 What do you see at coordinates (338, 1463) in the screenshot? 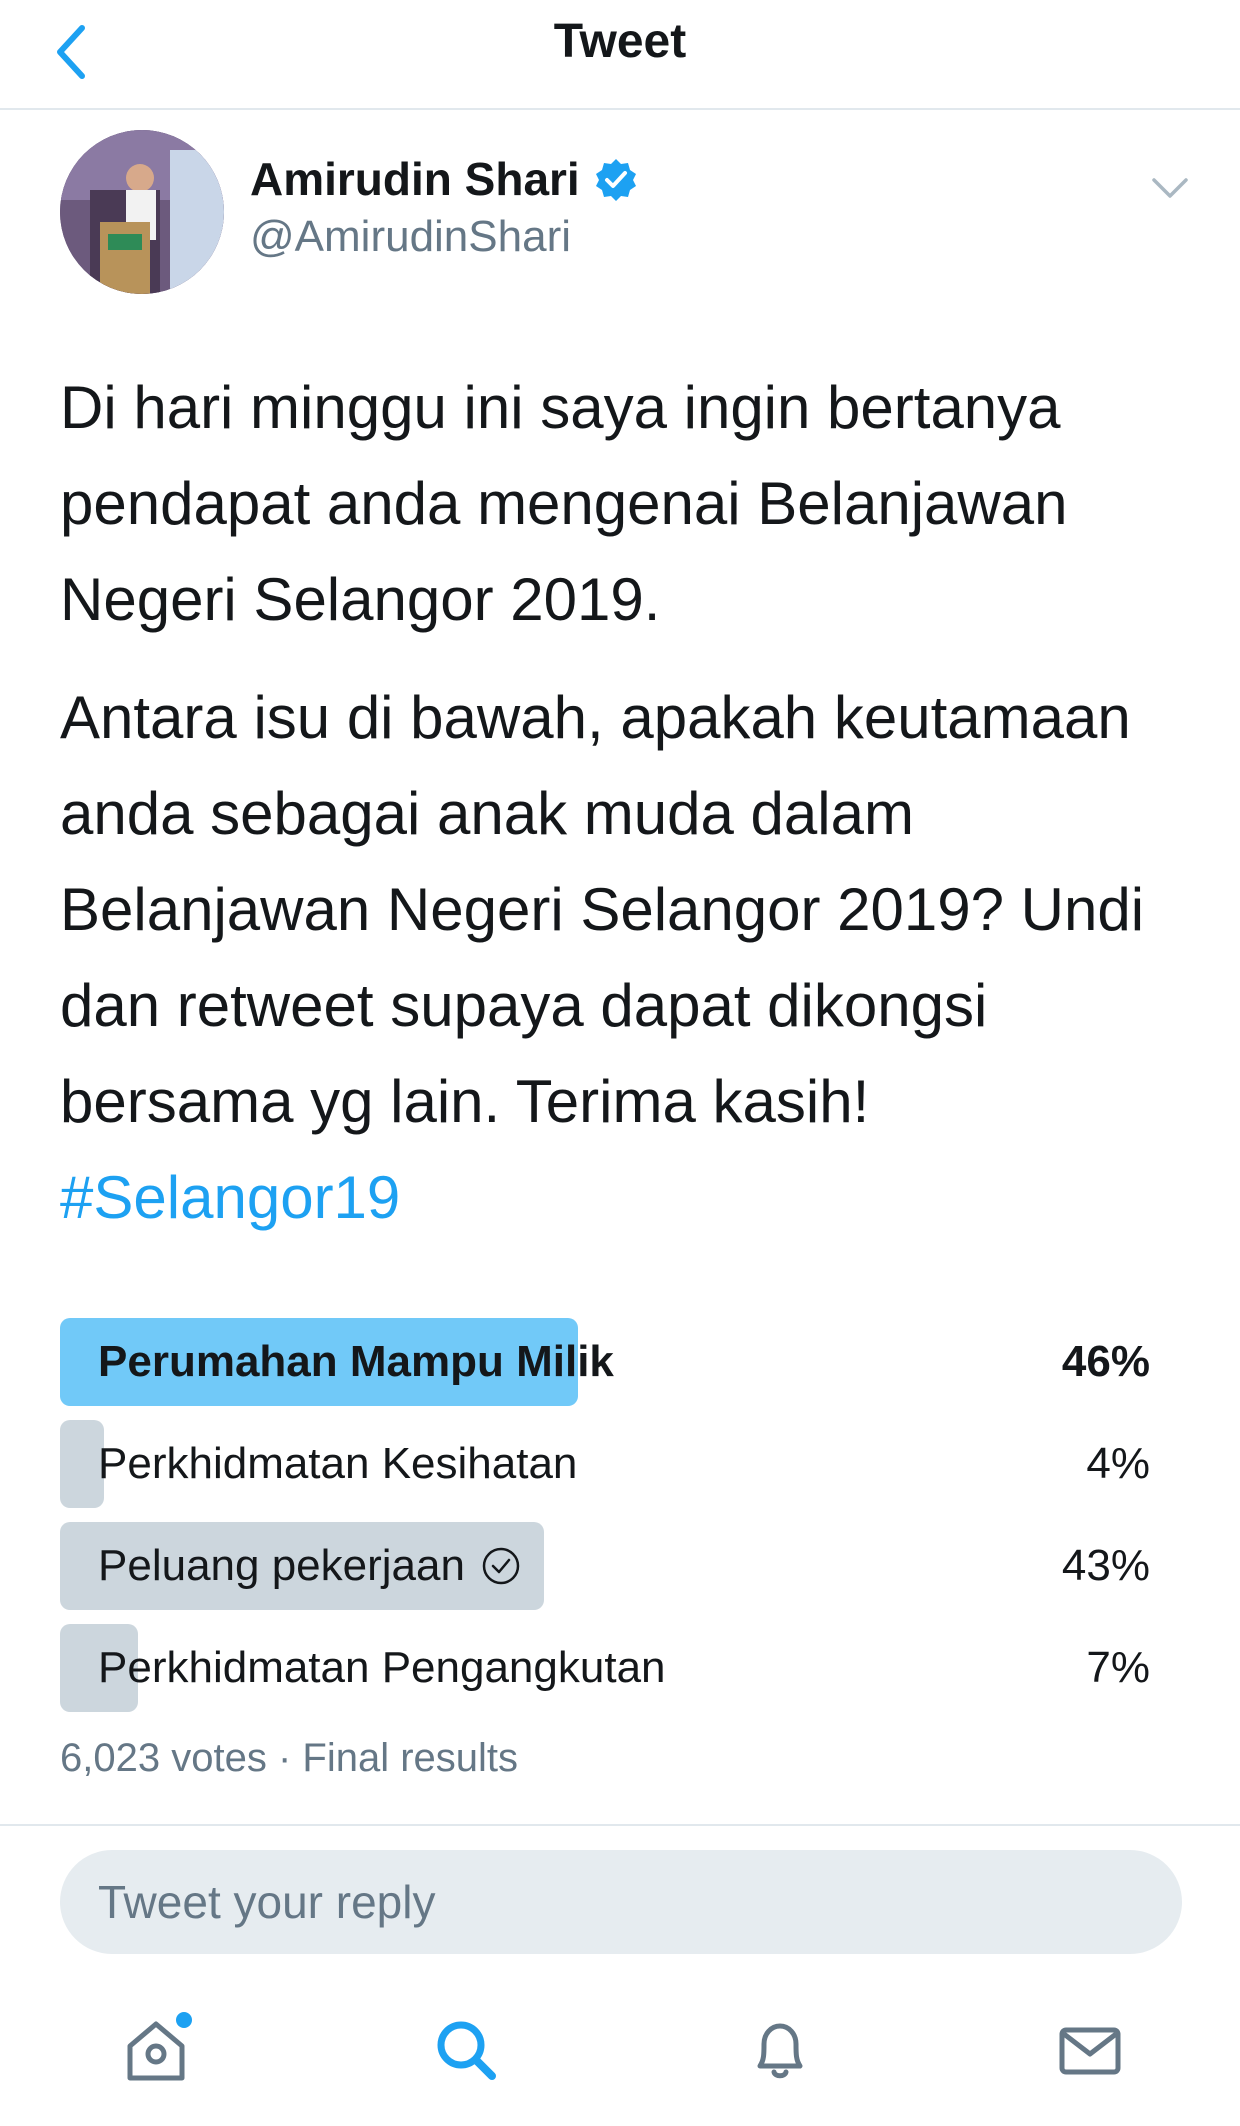
I see `poll-option-label: Perkhidmatan Kesihatan` at bounding box center [338, 1463].